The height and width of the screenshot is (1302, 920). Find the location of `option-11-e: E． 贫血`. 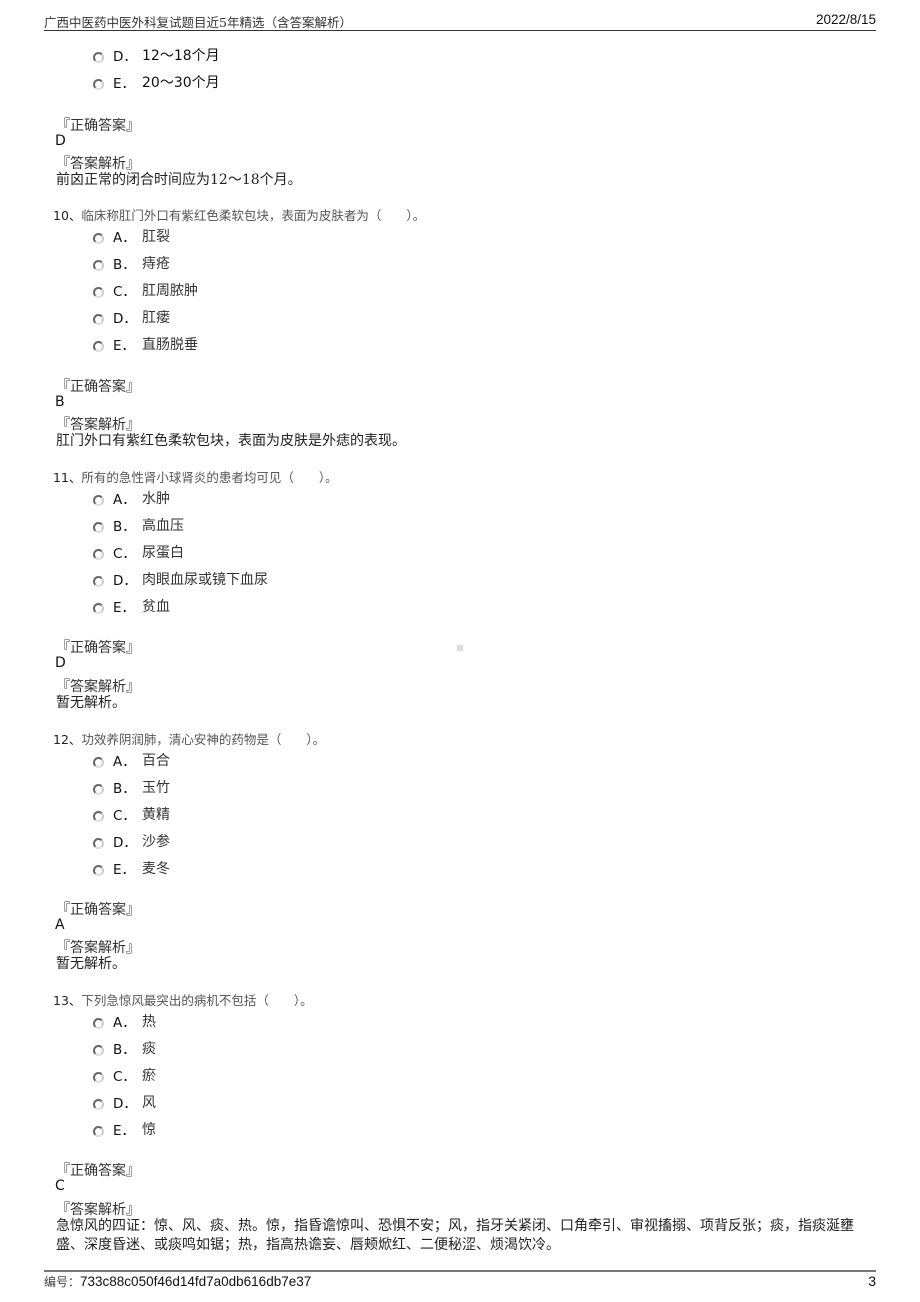

option-11-e: E． 贫血 is located at coordinates (131, 606).